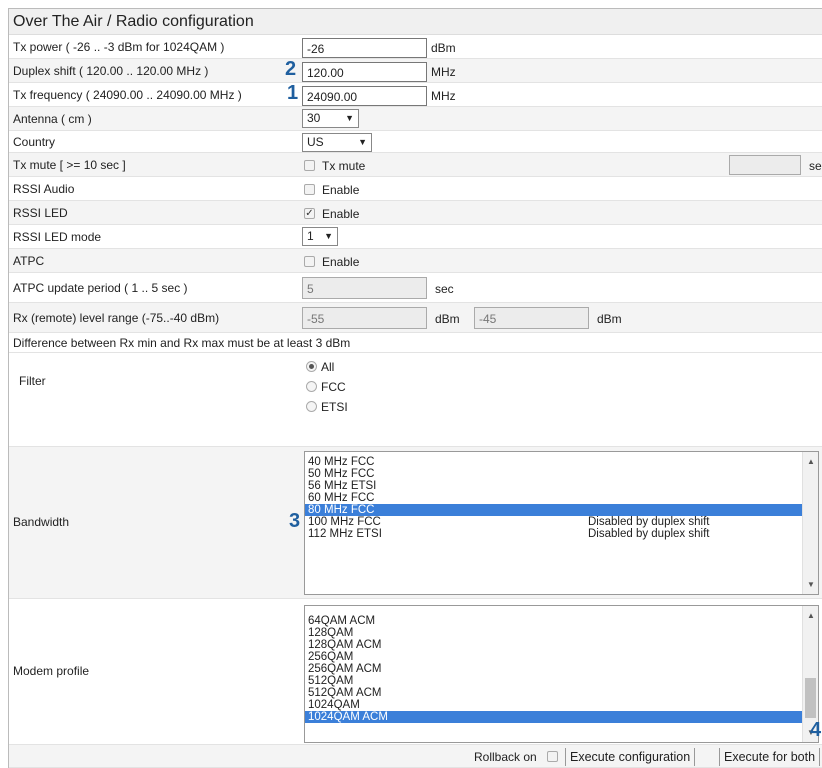 The height and width of the screenshot is (768, 822). I want to click on country-value: US, so click(315, 142).